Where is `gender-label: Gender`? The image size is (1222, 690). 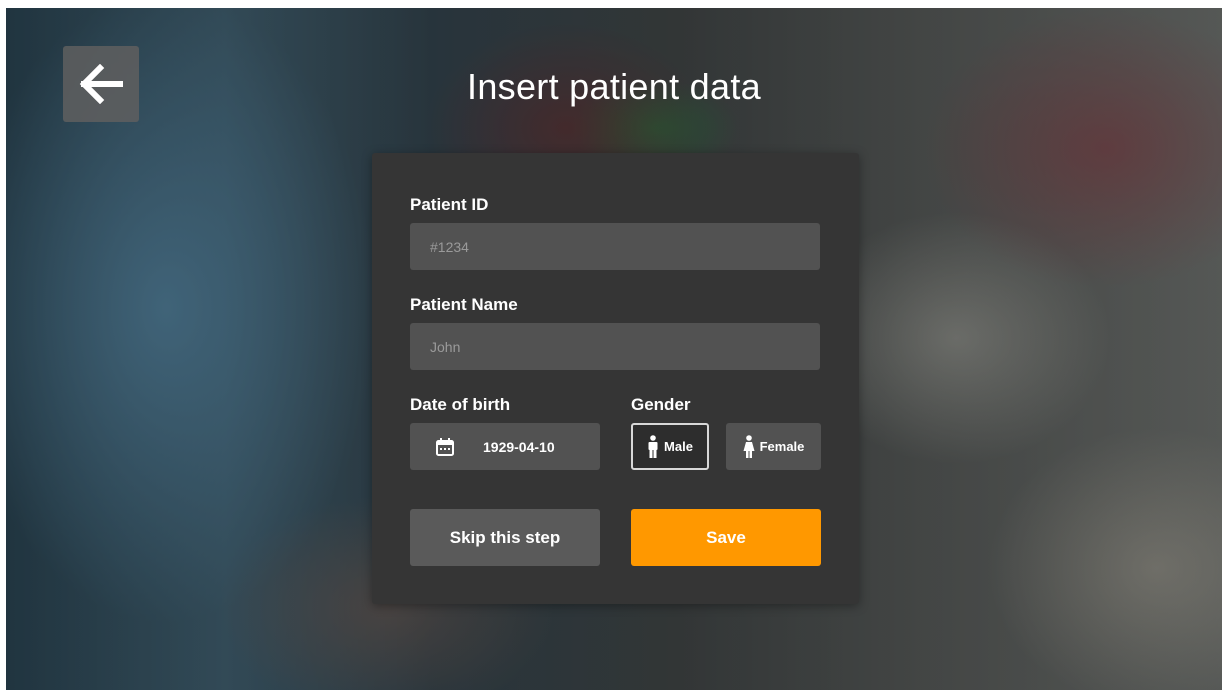
gender-label: Gender is located at coordinates (661, 404).